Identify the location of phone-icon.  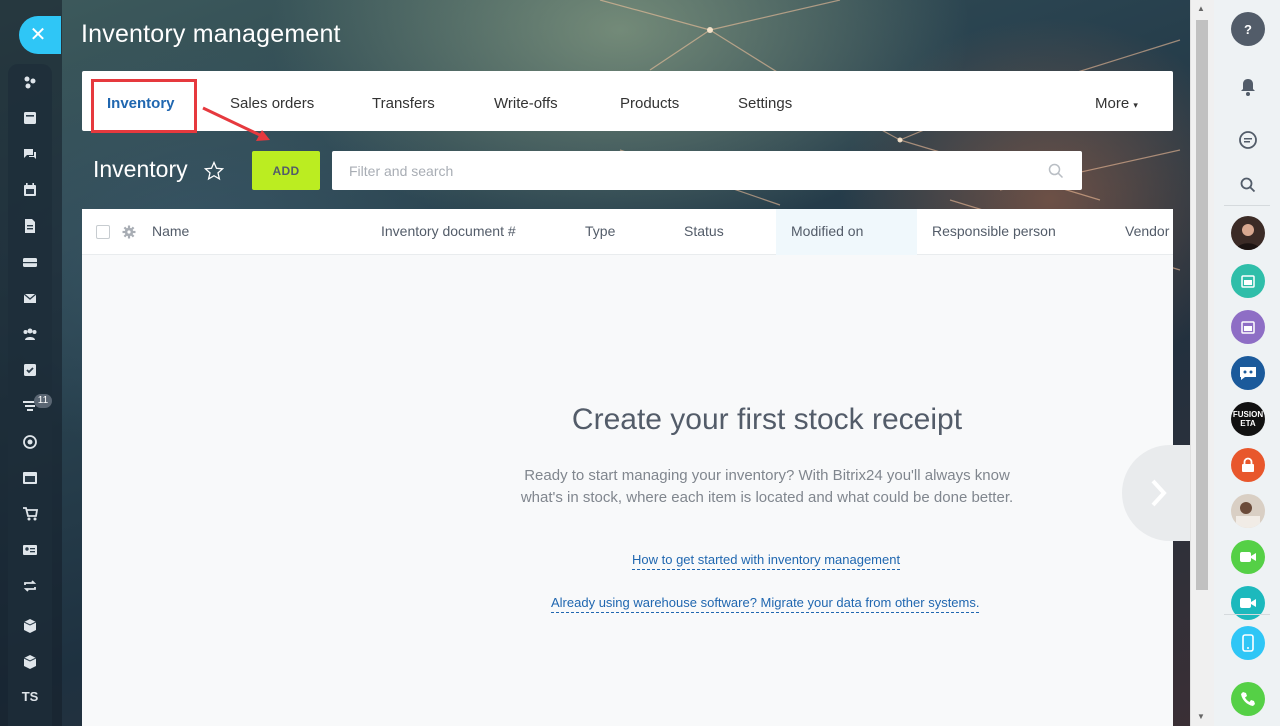
(1248, 699).